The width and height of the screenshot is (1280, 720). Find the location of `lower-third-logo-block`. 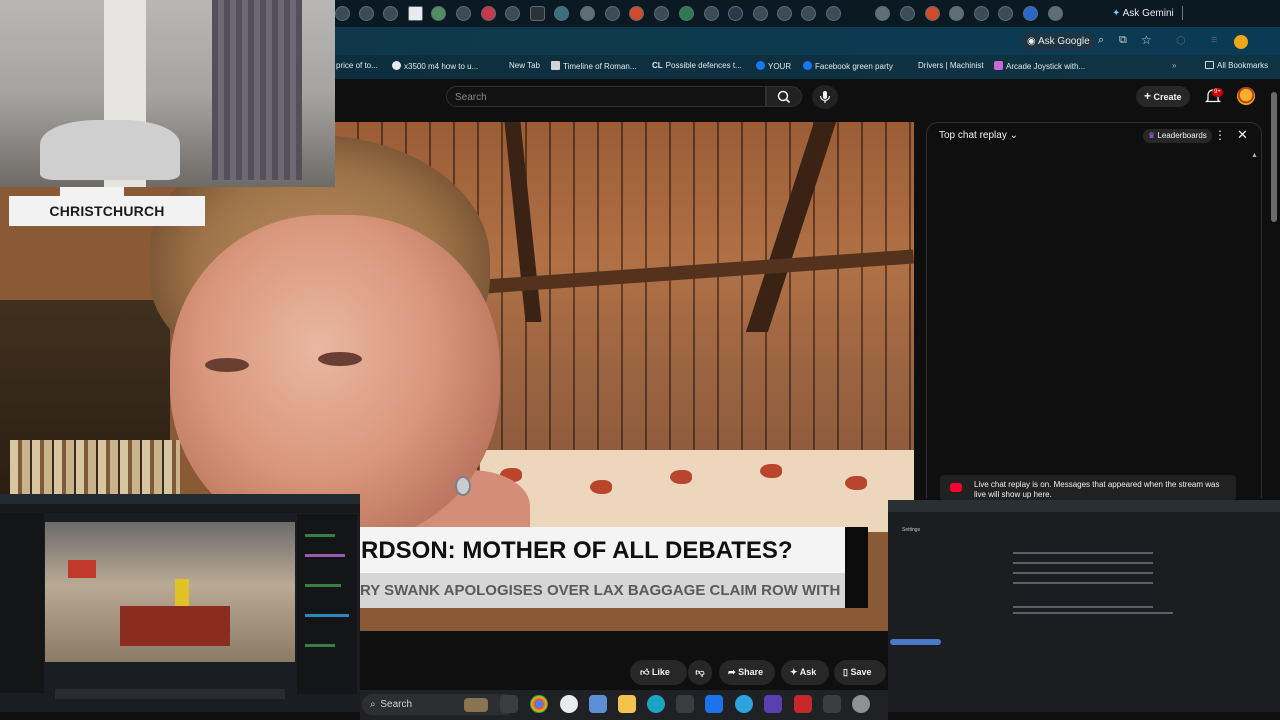

lower-third-logo-block is located at coordinates (856, 567).